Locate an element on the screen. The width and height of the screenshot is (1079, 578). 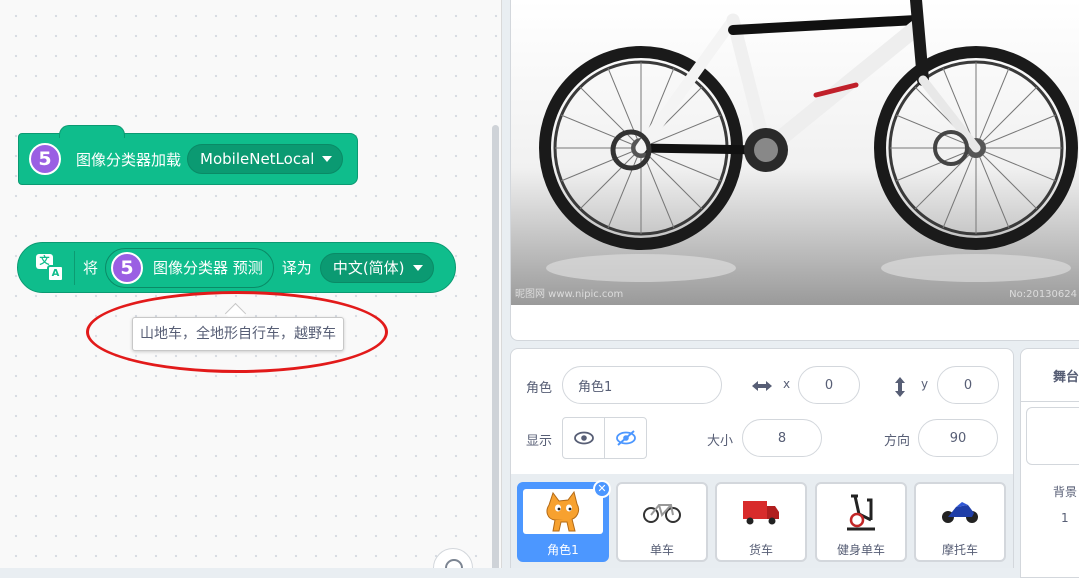
classifier-predict-label: 图像分类器 预测 is located at coordinates (208, 268).